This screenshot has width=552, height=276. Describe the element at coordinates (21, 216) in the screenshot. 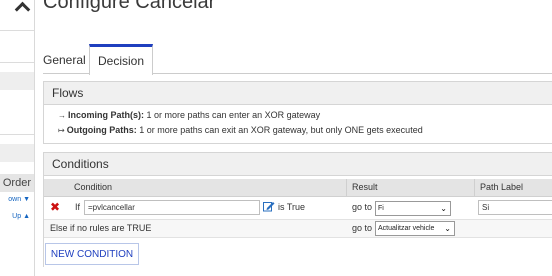

I see `move-up-link: Up ▲` at that location.